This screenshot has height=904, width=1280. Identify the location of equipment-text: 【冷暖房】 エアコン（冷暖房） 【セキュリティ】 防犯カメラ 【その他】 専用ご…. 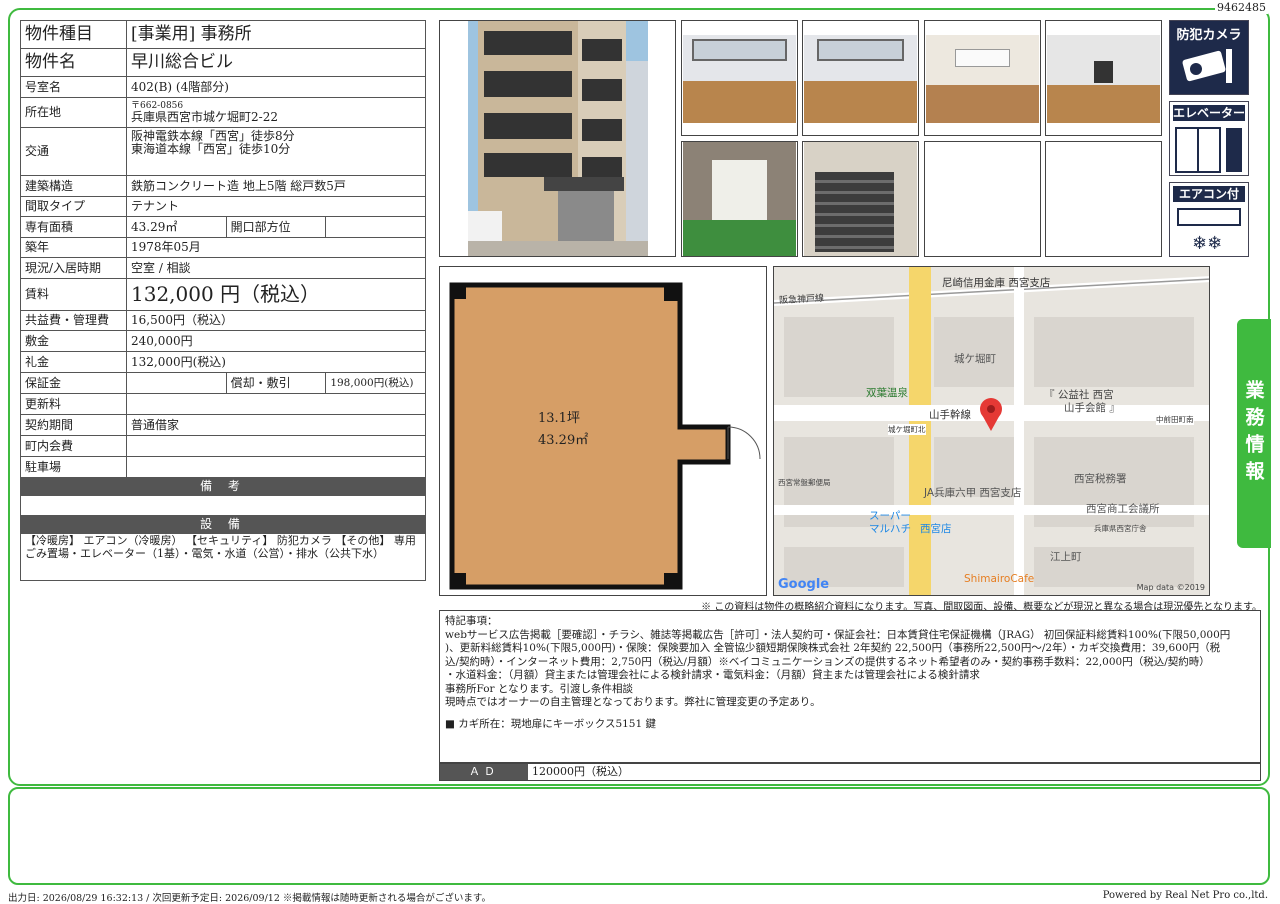
(223, 557).